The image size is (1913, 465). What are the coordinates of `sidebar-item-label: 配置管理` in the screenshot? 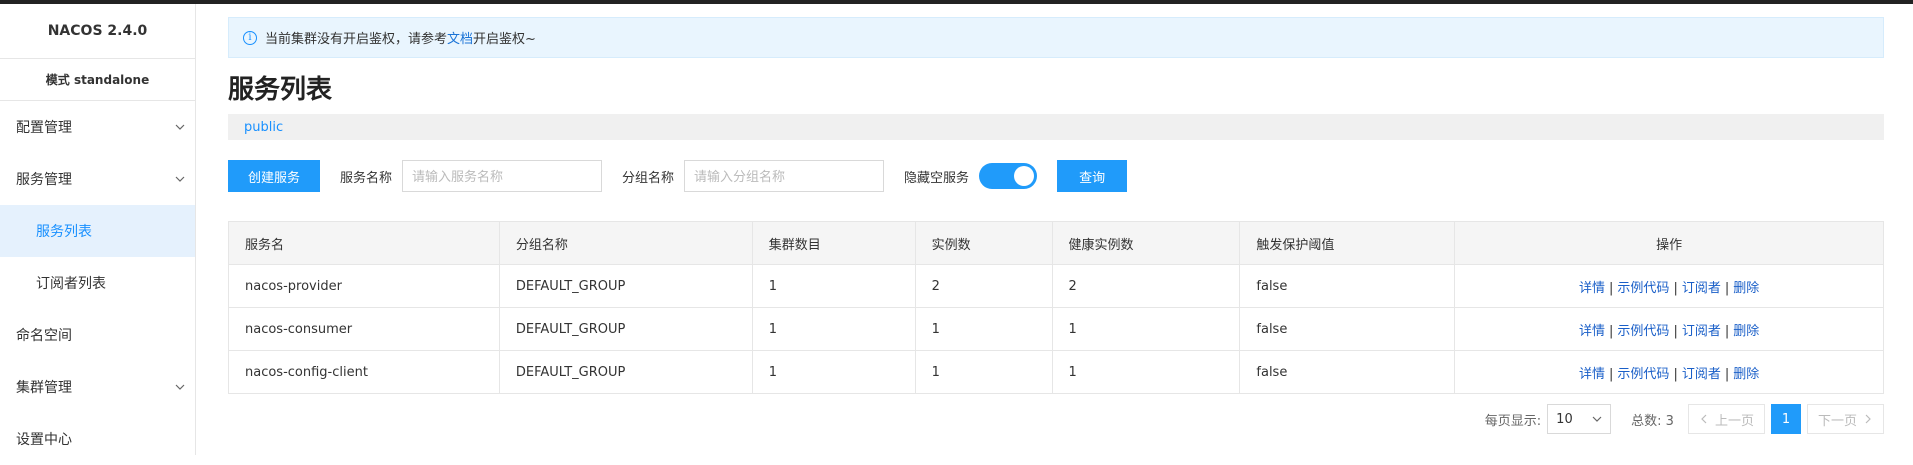 It's located at (44, 128).